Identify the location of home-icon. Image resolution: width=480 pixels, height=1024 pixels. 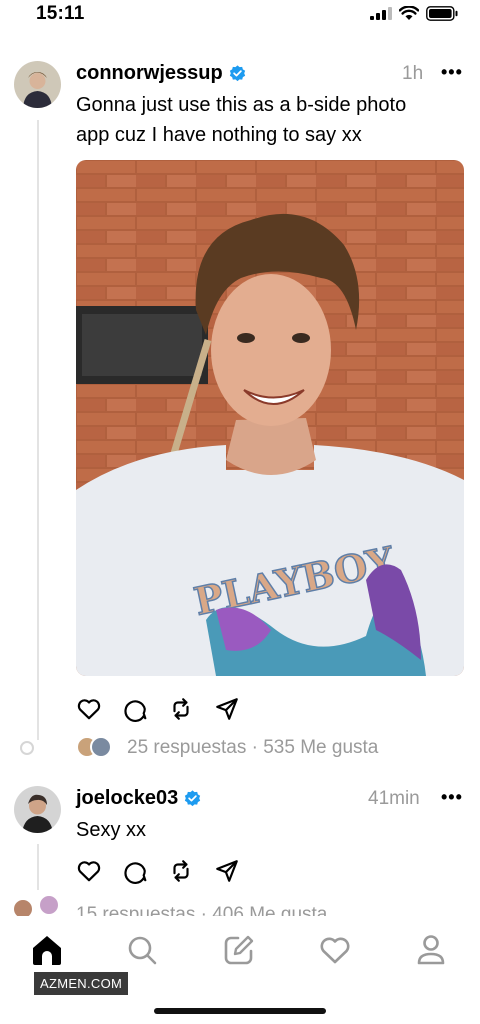
(47, 950).